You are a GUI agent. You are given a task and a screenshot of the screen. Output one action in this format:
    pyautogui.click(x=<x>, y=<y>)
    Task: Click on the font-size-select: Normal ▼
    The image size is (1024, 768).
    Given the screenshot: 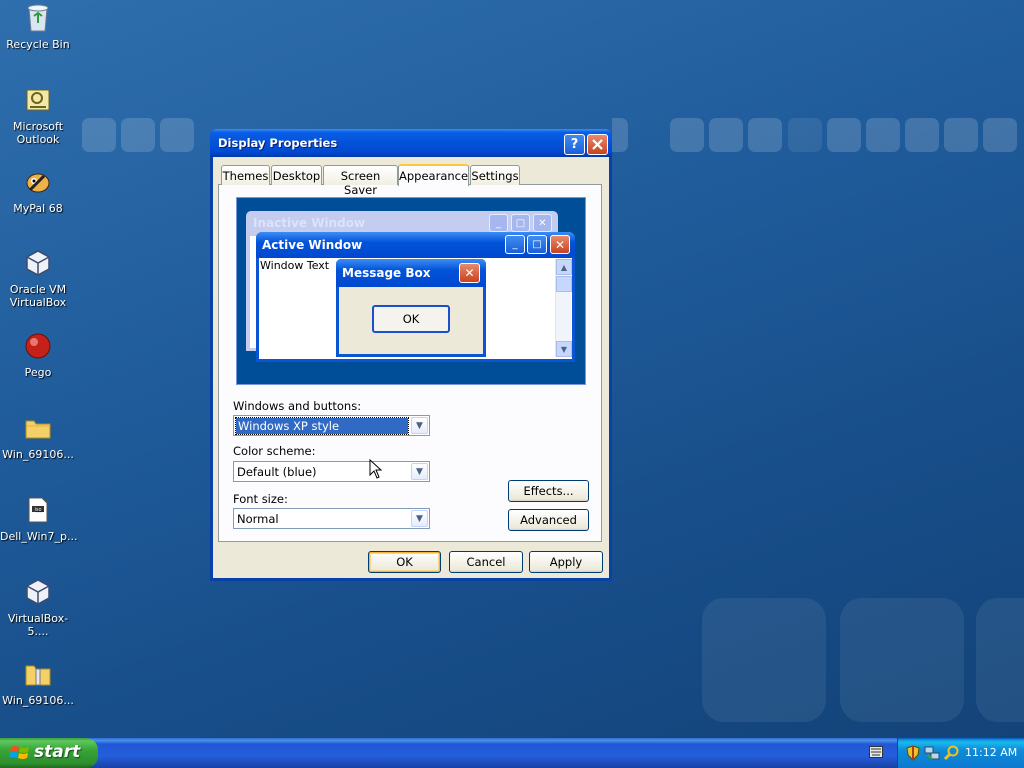 What is the action you would take?
    pyautogui.click(x=331, y=518)
    